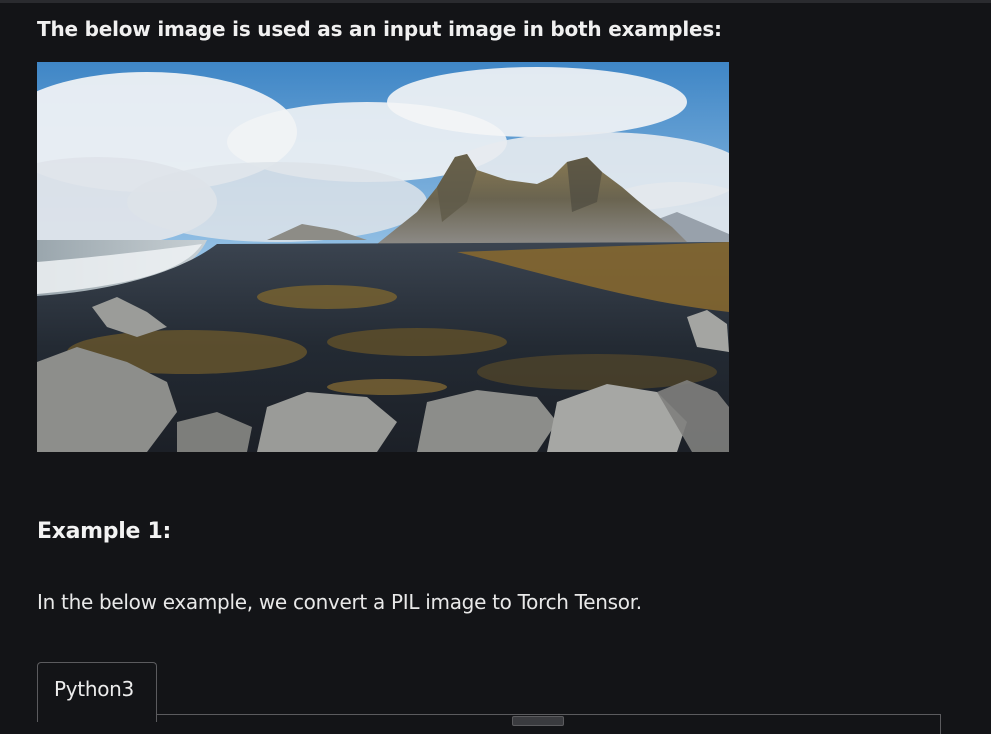 The height and width of the screenshot is (734, 991). Describe the element at coordinates (495, 1) in the screenshot. I see `top-edge-divider` at that location.